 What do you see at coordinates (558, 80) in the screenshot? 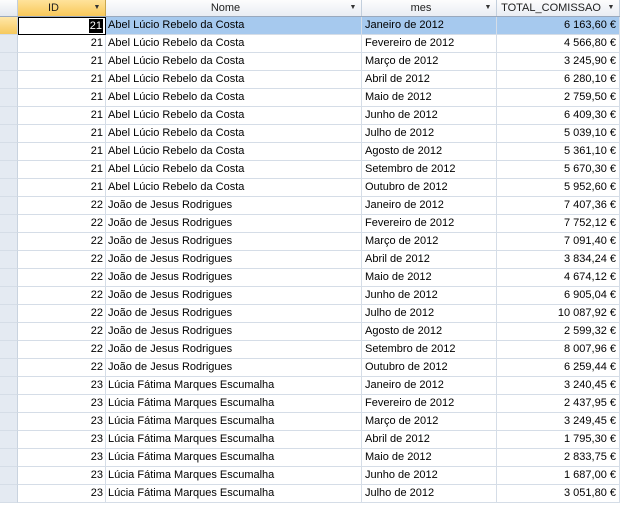
I see `cell-total-comissao: 6 280,10 €` at bounding box center [558, 80].